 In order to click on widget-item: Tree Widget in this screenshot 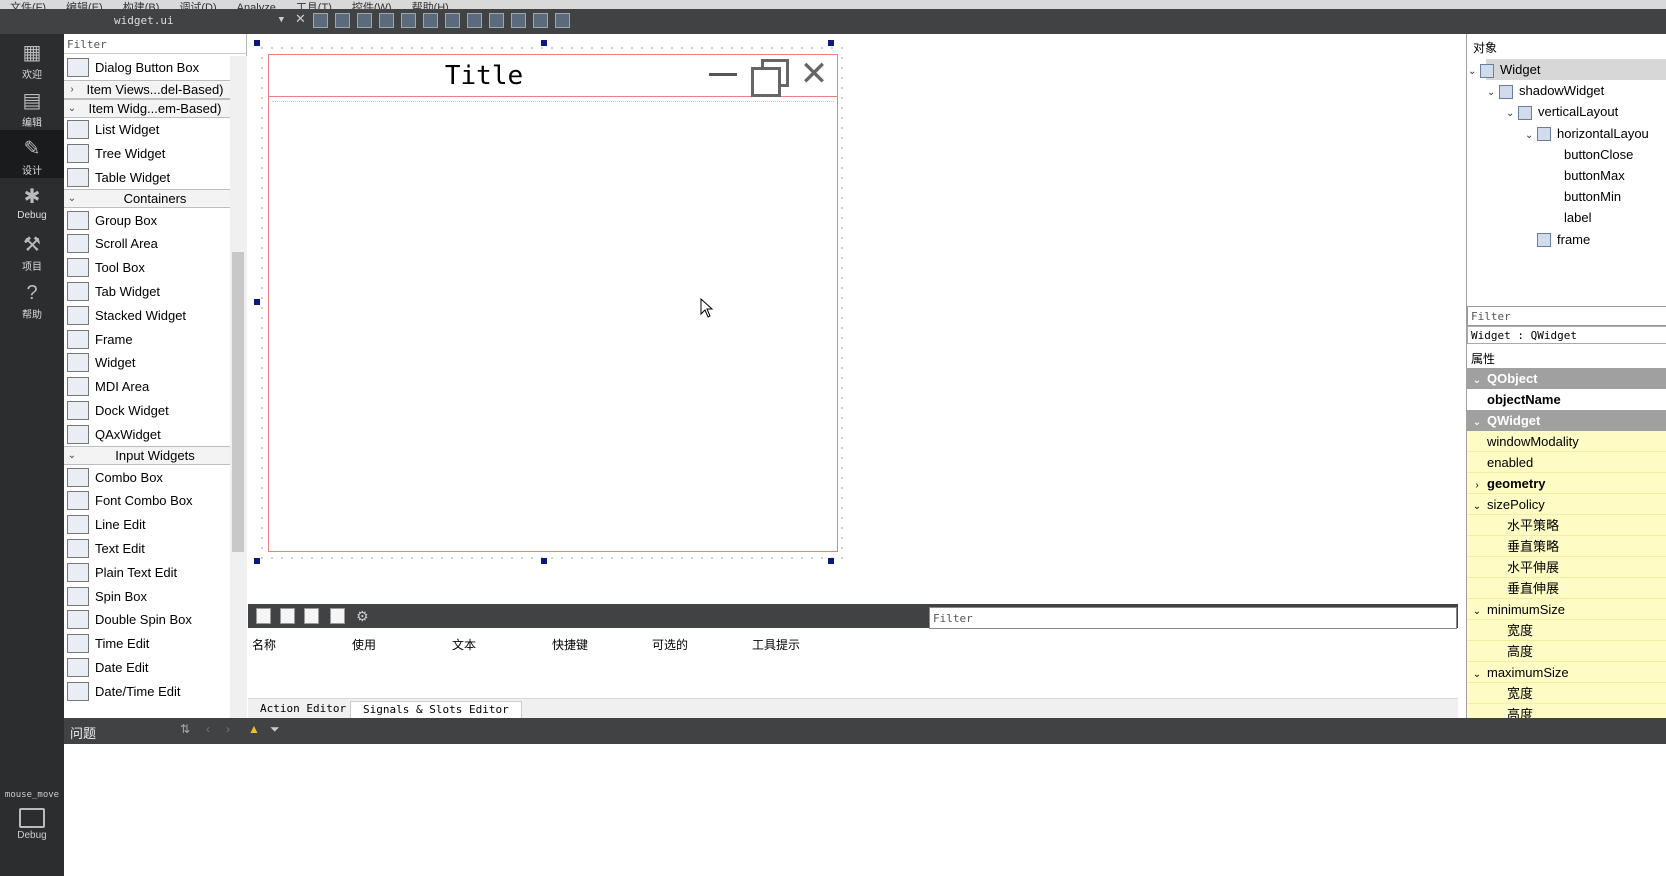, I will do `click(147, 154)`.